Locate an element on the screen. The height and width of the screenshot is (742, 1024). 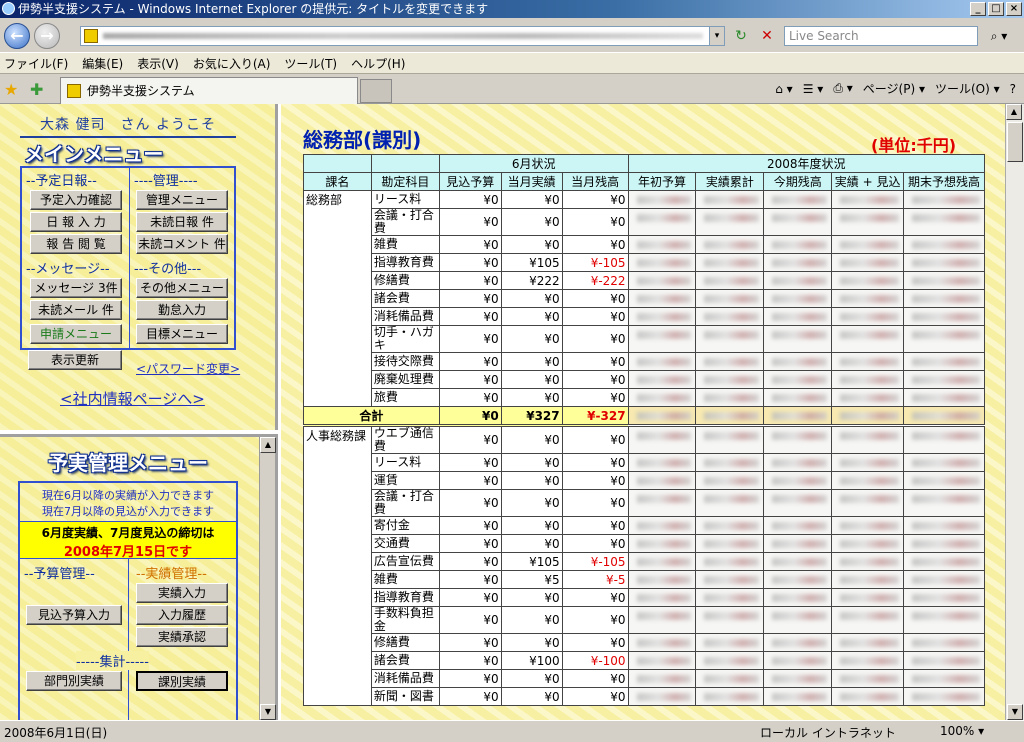
scroll-thumb is located at coordinates (1015, 142).